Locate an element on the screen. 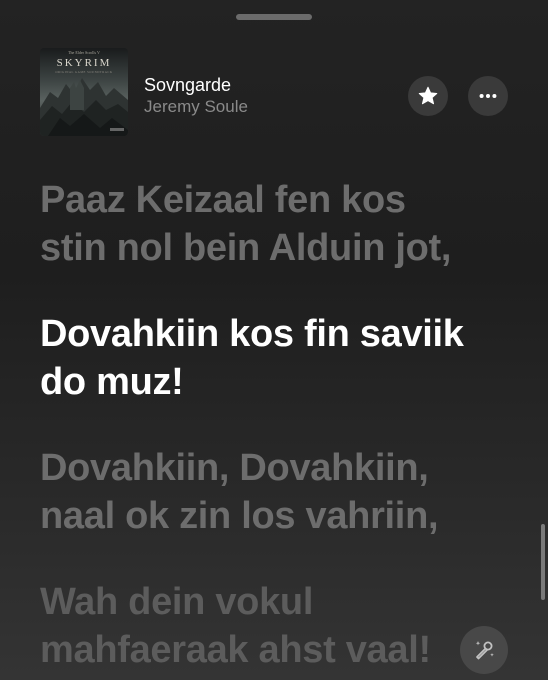 This screenshot has height=680, width=548. artwork-top-line: The Elder Scrolls V is located at coordinates (84, 52).